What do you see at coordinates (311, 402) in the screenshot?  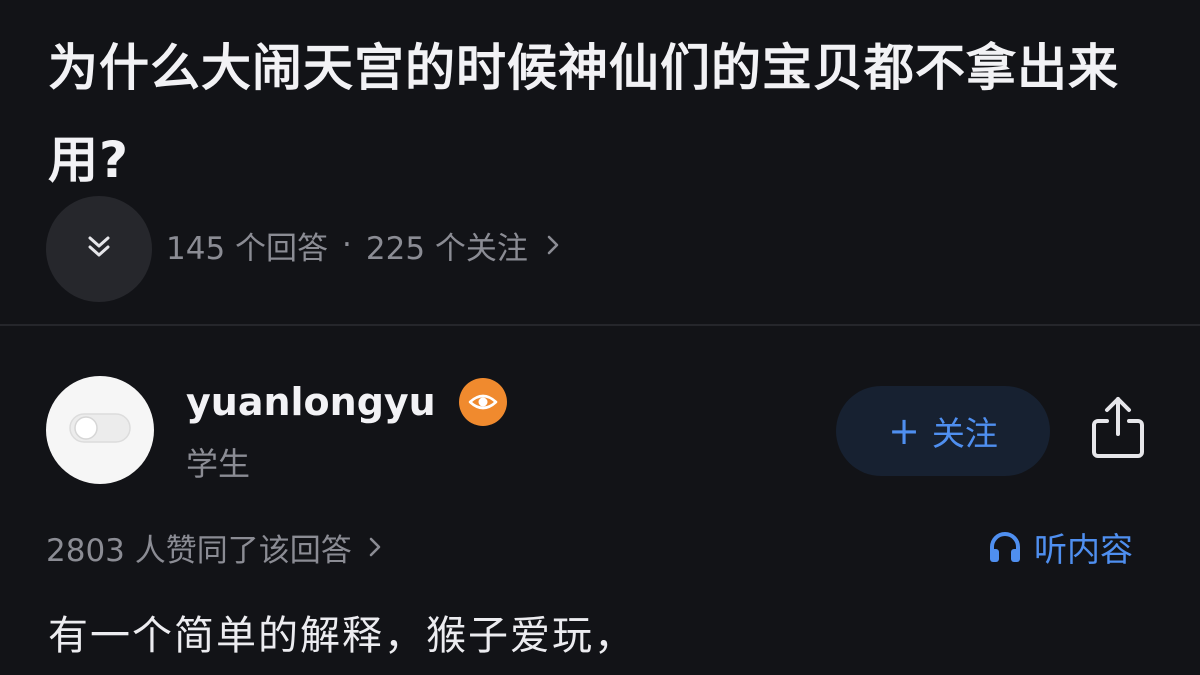 I see `author-name: yuanlongyu` at bounding box center [311, 402].